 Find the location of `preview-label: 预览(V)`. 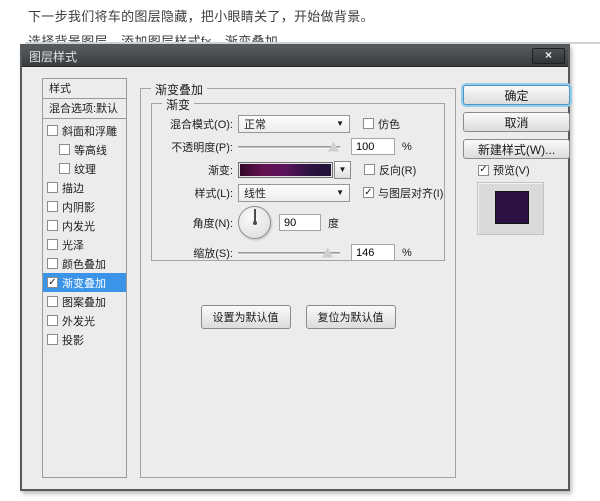

preview-label: 预览(V) is located at coordinates (511, 171).